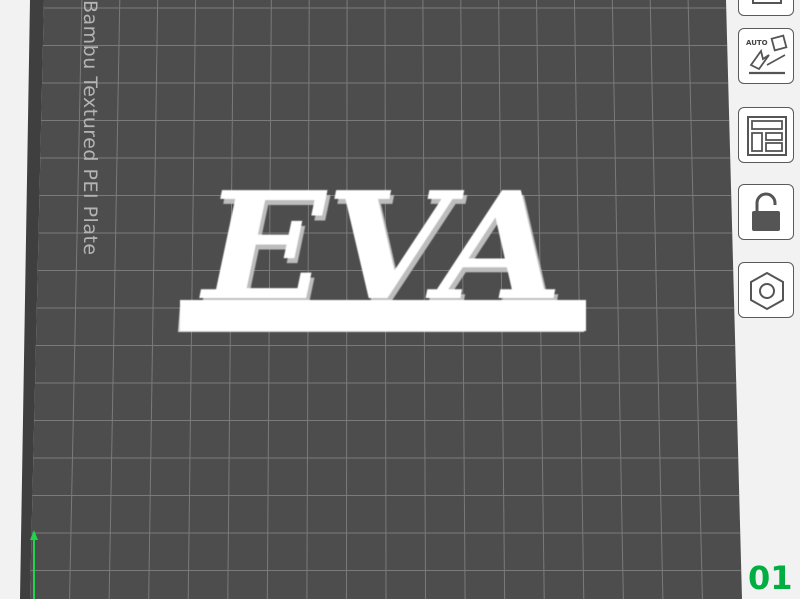 The width and height of the screenshot is (800, 599). What do you see at coordinates (757, 43) in the screenshot?
I see `auto-badge: AUTO` at bounding box center [757, 43].